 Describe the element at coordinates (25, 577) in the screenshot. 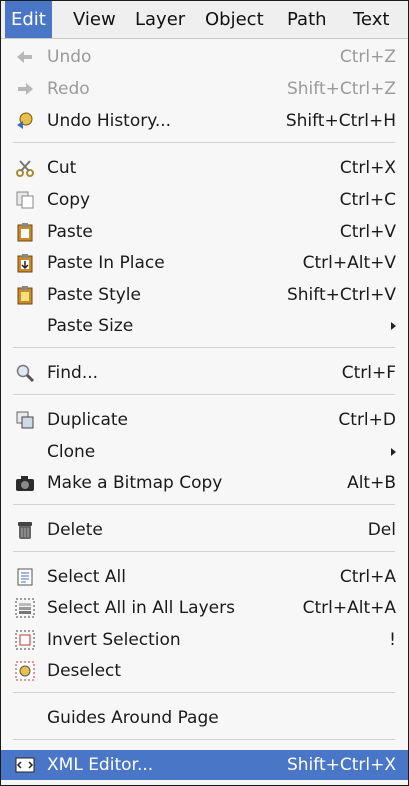

I see `select-all-icon` at that location.